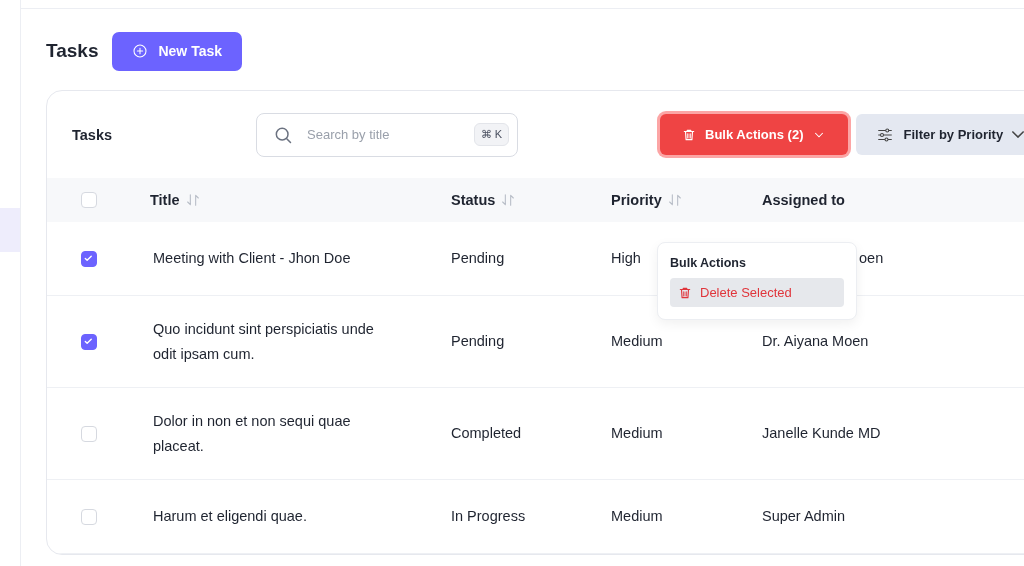  What do you see at coordinates (177, 51) in the screenshot?
I see `new-task-button: New Task` at bounding box center [177, 51].